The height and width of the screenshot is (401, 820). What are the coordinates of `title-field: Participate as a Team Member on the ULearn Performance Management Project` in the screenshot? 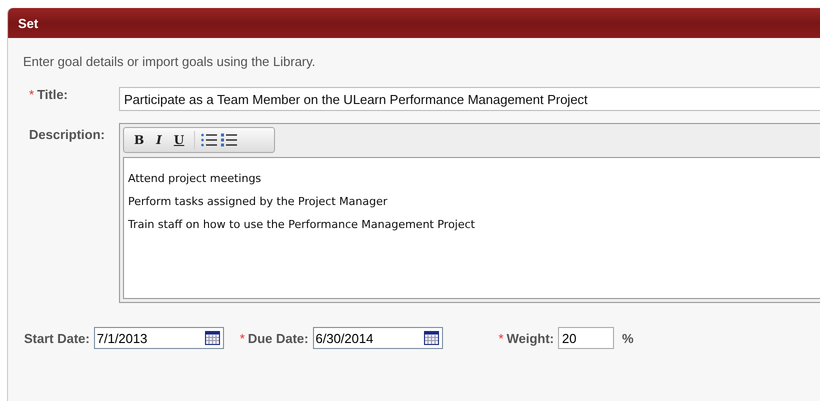 It's located at (469, 99).